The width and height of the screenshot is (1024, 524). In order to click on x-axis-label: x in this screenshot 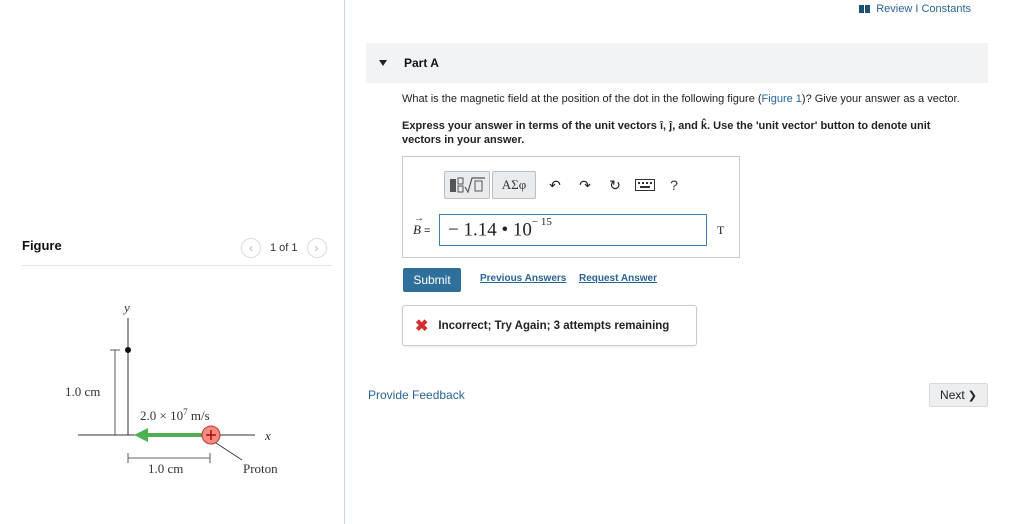, I will do `click(267, 435)`.